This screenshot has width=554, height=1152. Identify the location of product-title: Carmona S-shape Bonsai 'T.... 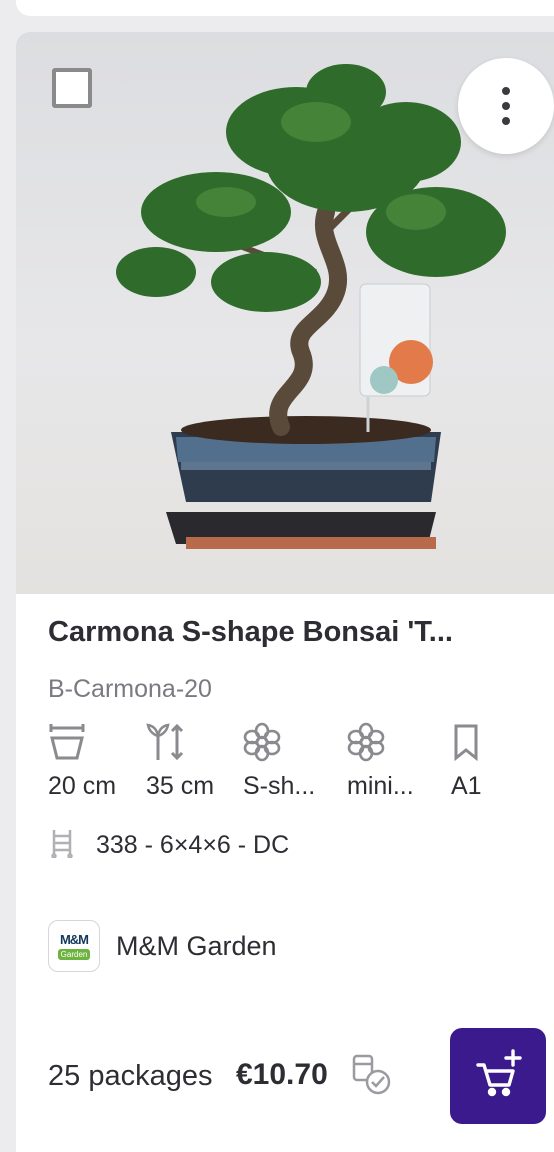
(268, 632).